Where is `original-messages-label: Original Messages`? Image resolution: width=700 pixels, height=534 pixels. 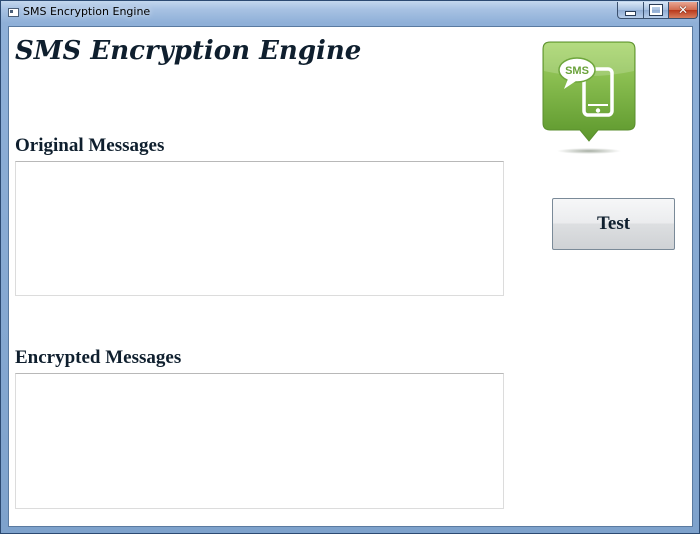
original-messages-label: Original Messages is located at coordinates (90, 145).